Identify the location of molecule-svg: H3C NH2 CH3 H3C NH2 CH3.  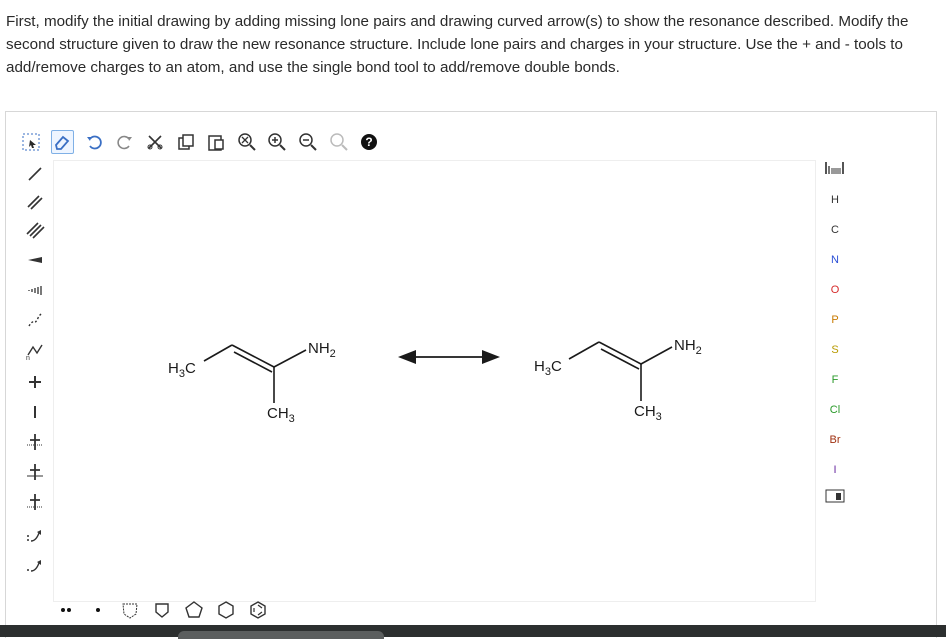
(435, 381).